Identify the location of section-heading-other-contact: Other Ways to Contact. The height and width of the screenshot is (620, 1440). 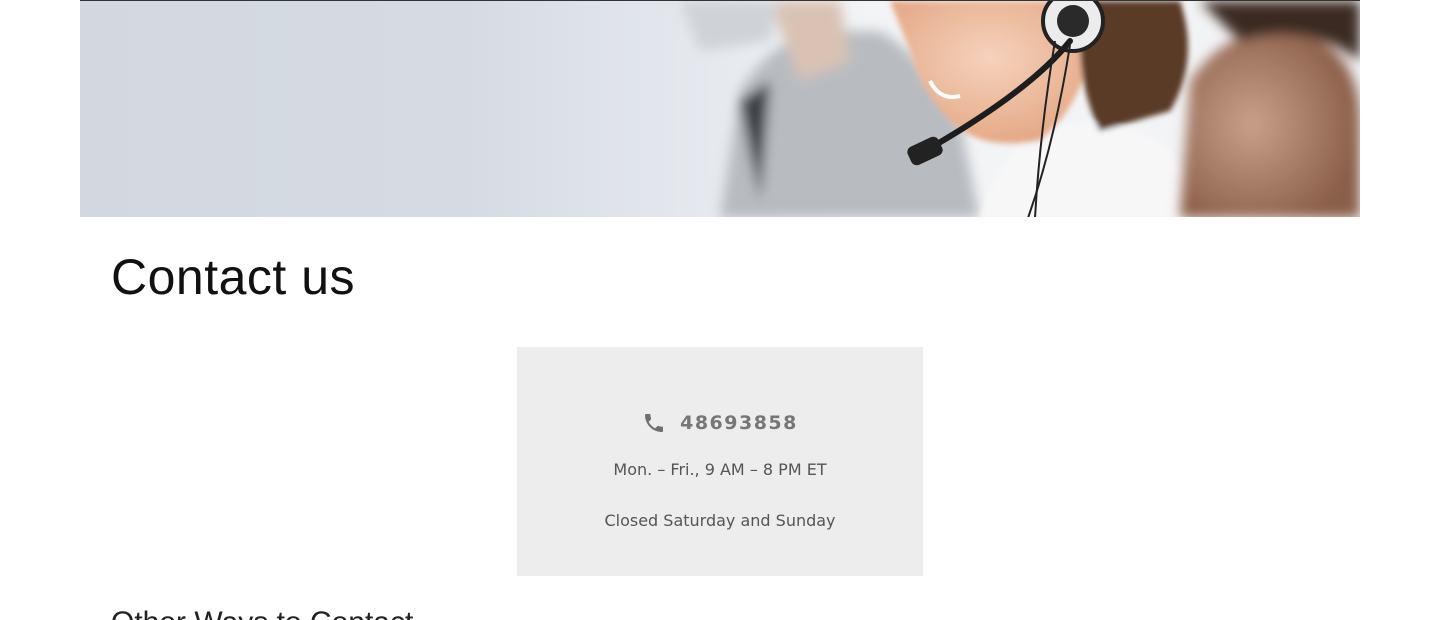
(262, 613).